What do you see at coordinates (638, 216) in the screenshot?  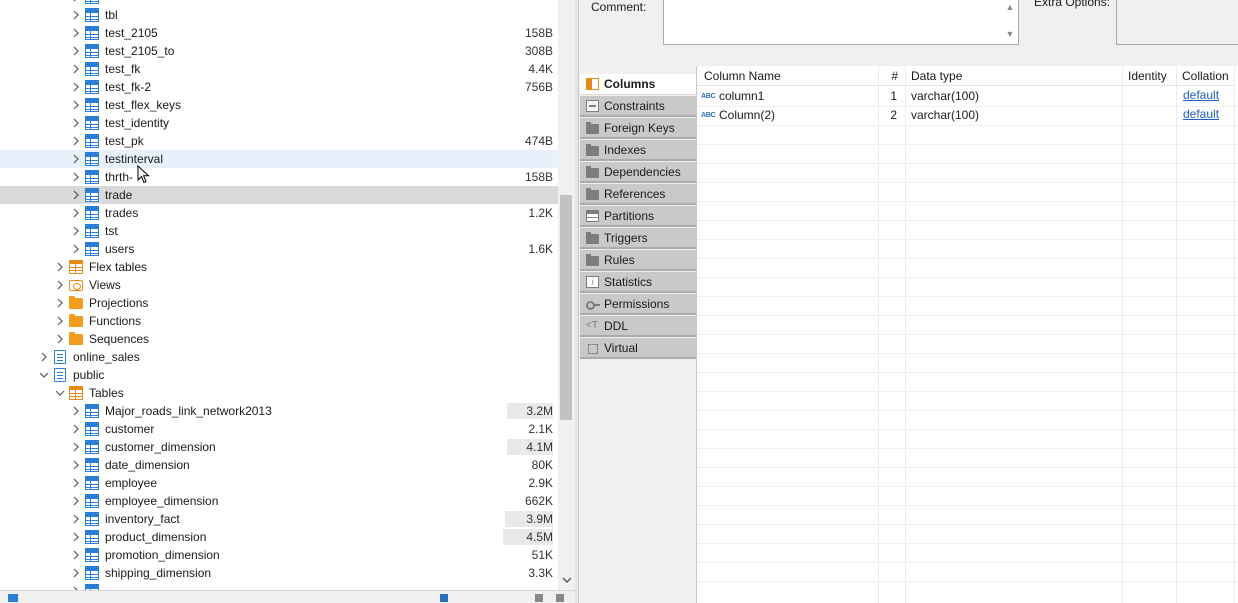 I see `tab-partitions: Partitions` at bounding box center [638, 216].